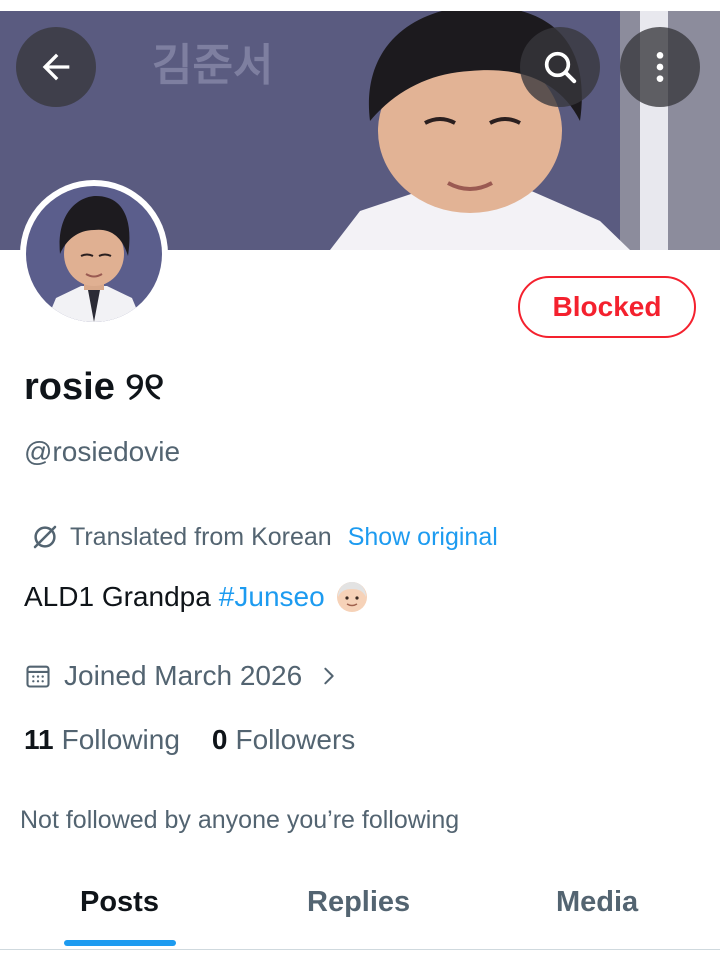  I want to click on username-handle: @rosiedovie, so click(102, 451).